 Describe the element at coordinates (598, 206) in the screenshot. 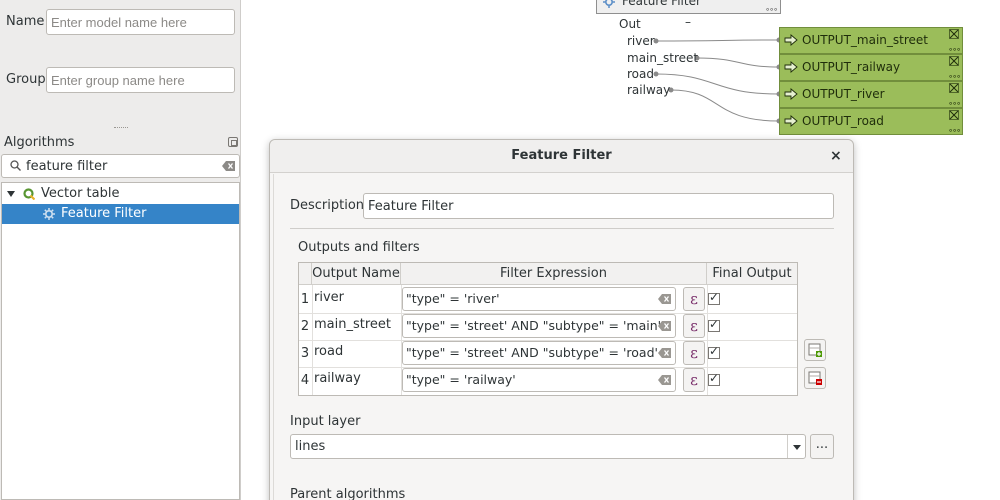

I see `description-input` at that location.